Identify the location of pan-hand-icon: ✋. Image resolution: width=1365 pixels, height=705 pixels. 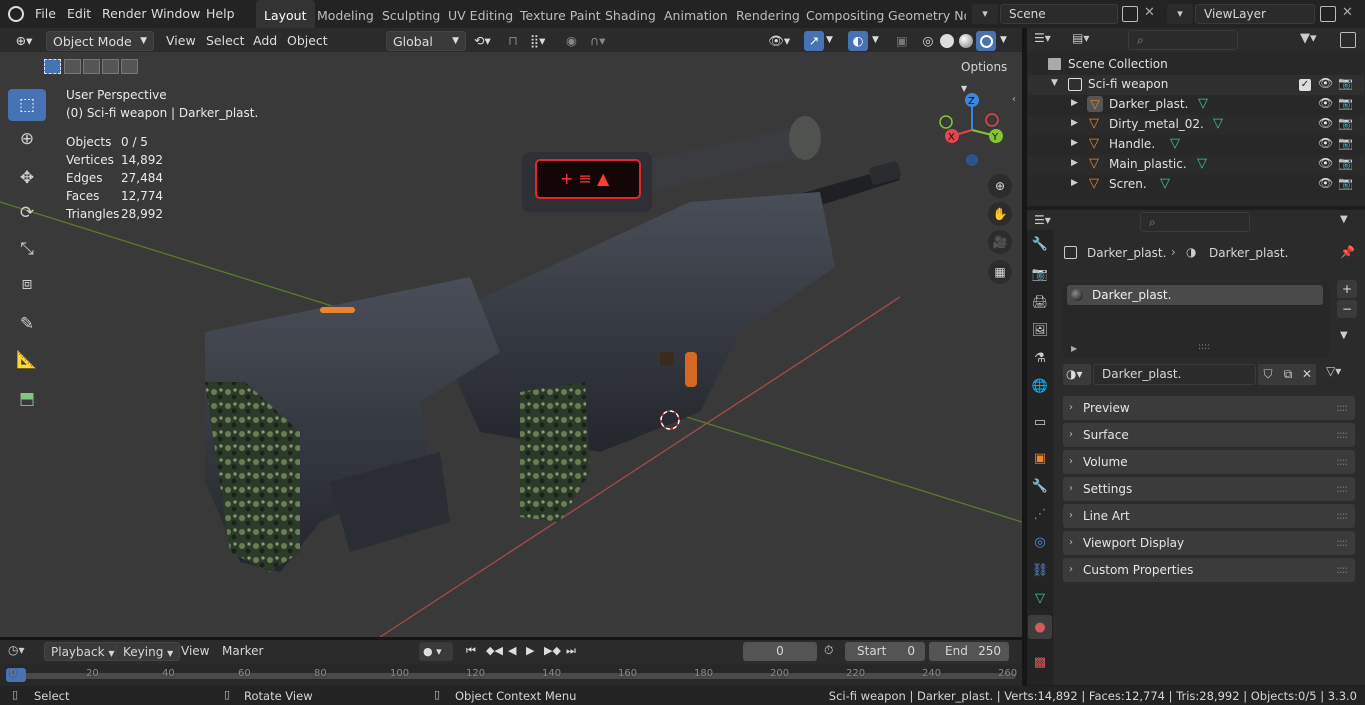
(1000, 214).